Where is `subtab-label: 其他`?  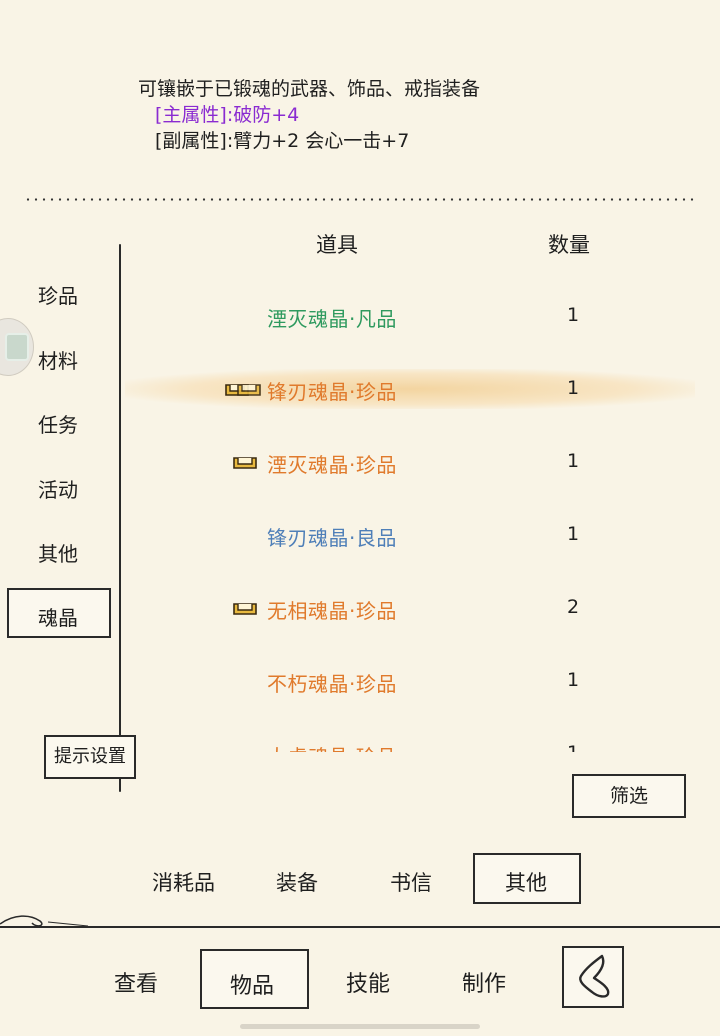 subtab-label: 其他 is located at coordinates (526, 883).